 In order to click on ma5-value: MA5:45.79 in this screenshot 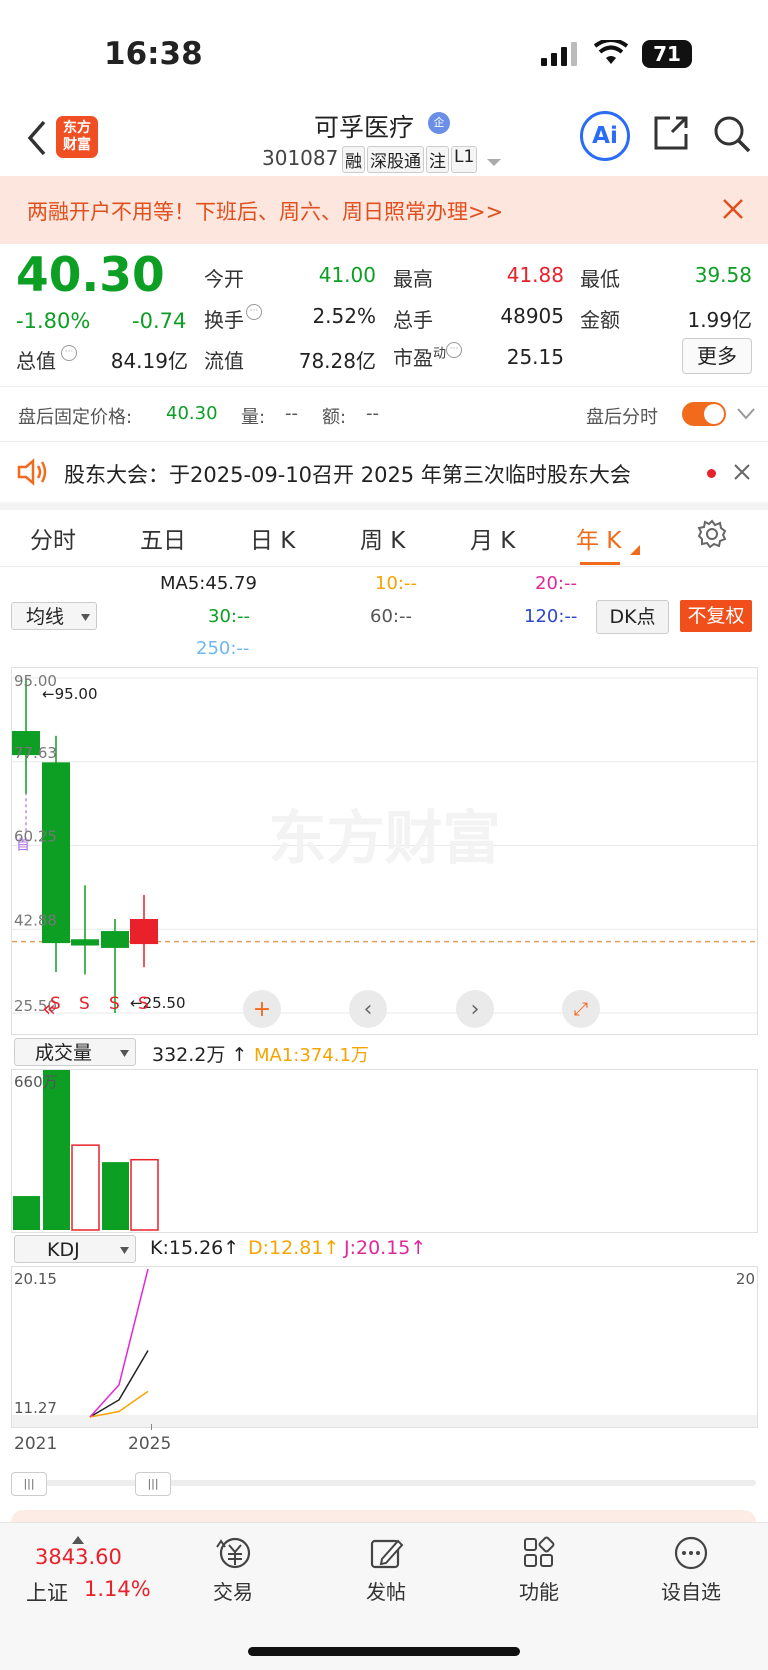, I will do `click(208, 583)`.